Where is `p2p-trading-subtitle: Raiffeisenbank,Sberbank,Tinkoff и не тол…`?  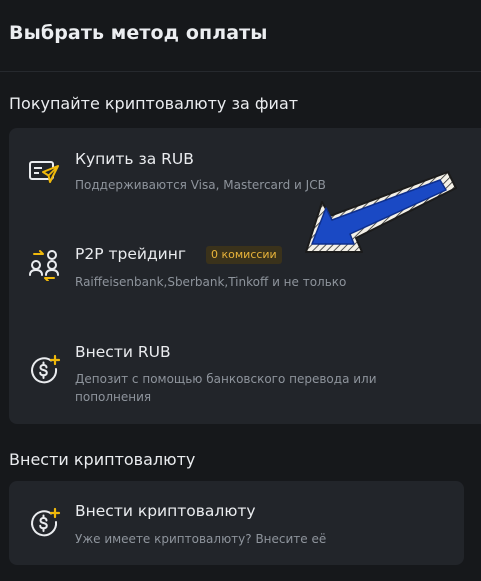
p2p-trading-subtitle: Raiffeisenbank,Sberbank,Tinkoff и не тол… is located at coordinates (211, 282).